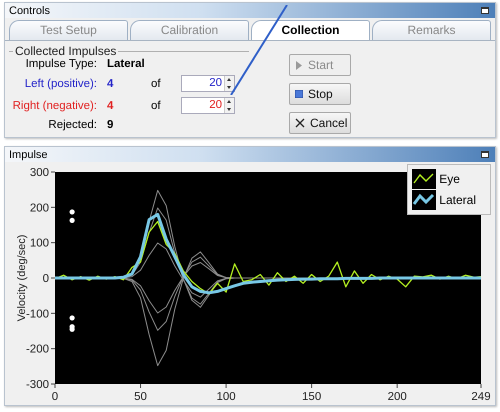 This screenshot has height=412, width=500. What do you see at coordinates (39, 173) in the screenshot?
I see `axis-tick-label: 300` at bounding box center [39, 173].